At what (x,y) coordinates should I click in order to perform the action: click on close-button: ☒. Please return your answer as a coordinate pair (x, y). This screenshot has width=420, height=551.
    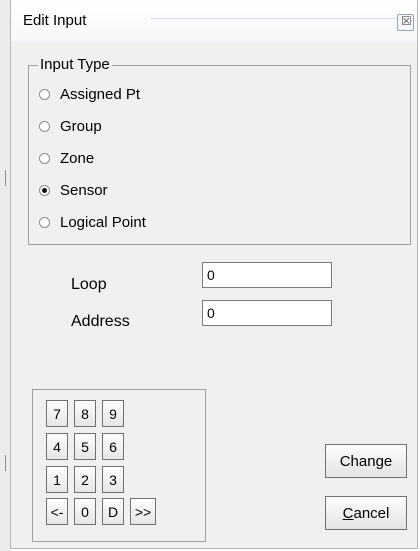
    Looking at the image, I should click on (405, 22).